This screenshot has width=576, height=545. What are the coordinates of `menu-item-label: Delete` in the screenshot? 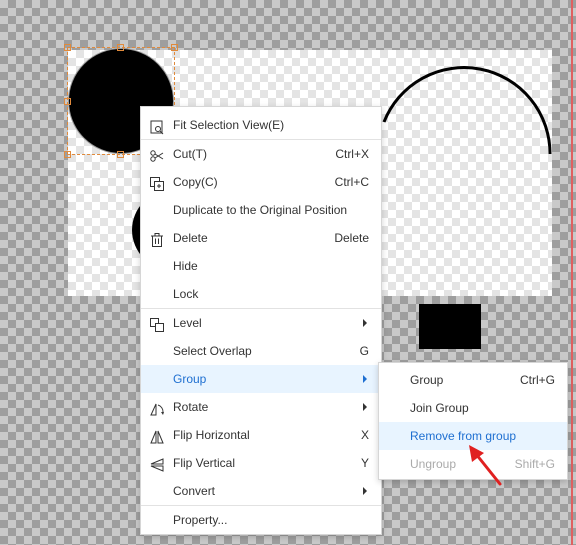 It's located at (190, 238).